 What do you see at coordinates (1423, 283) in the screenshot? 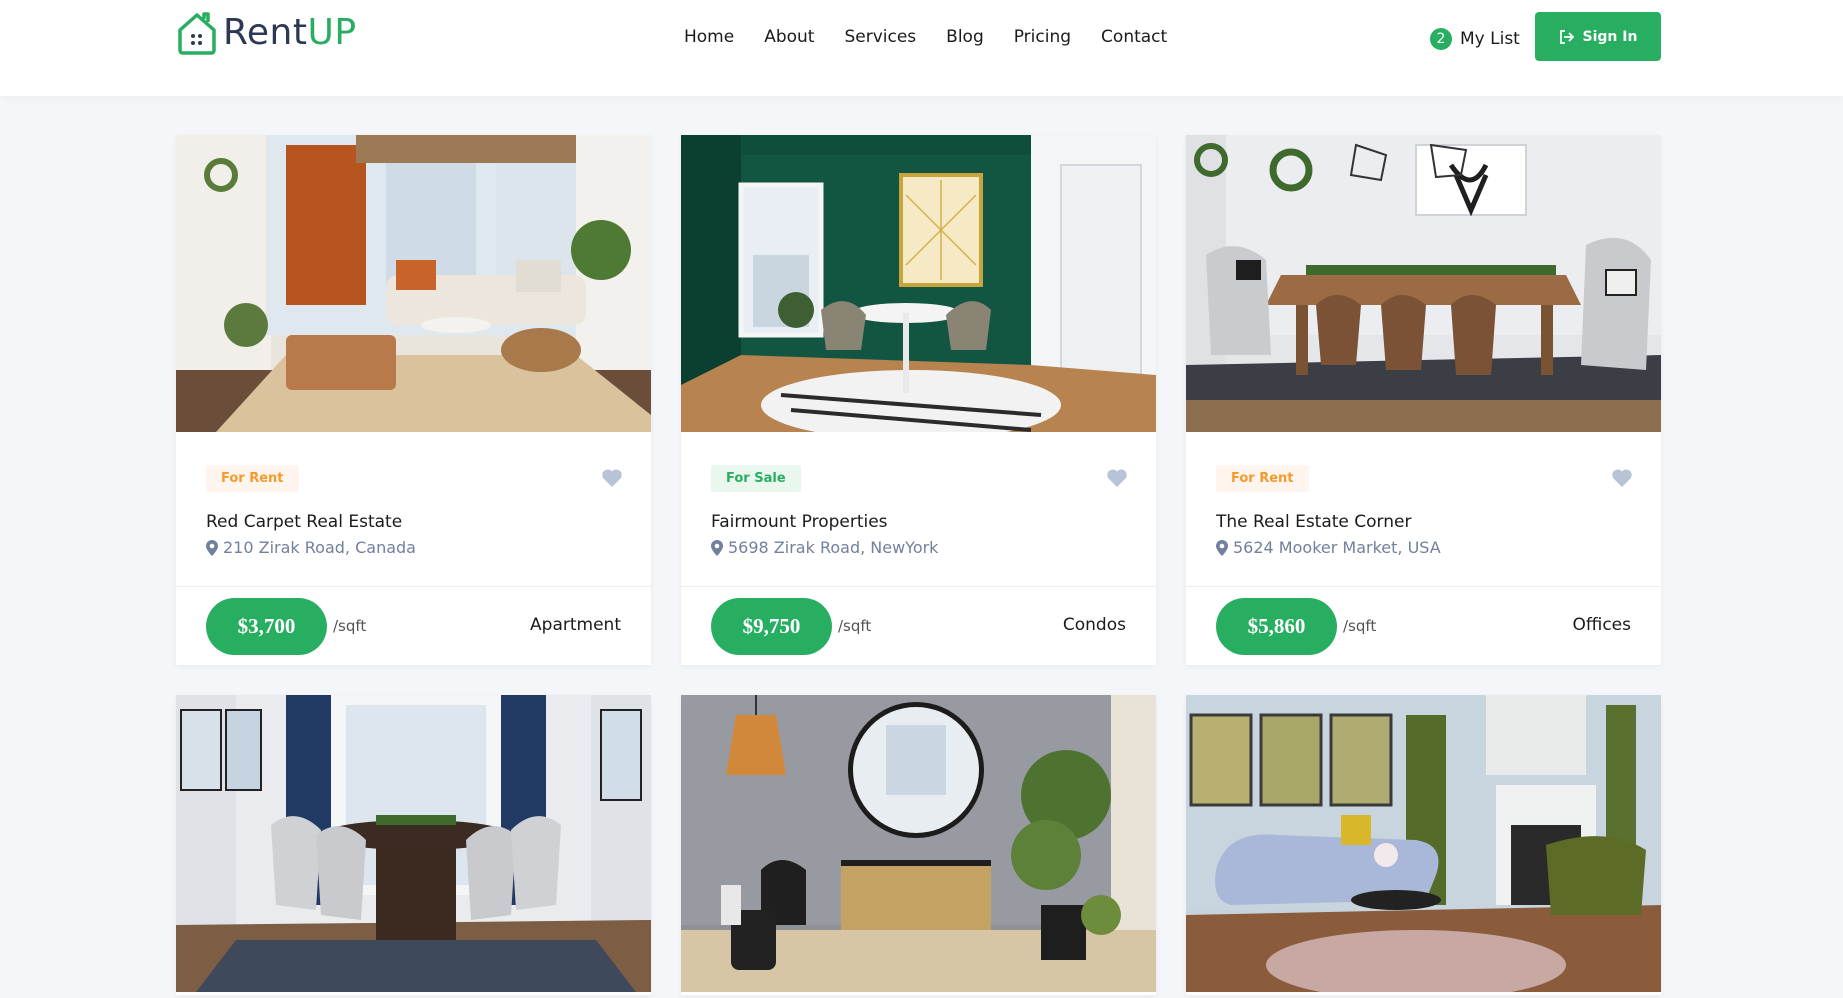
I see `dining-room-photo` at bounding box center [1423, 283].